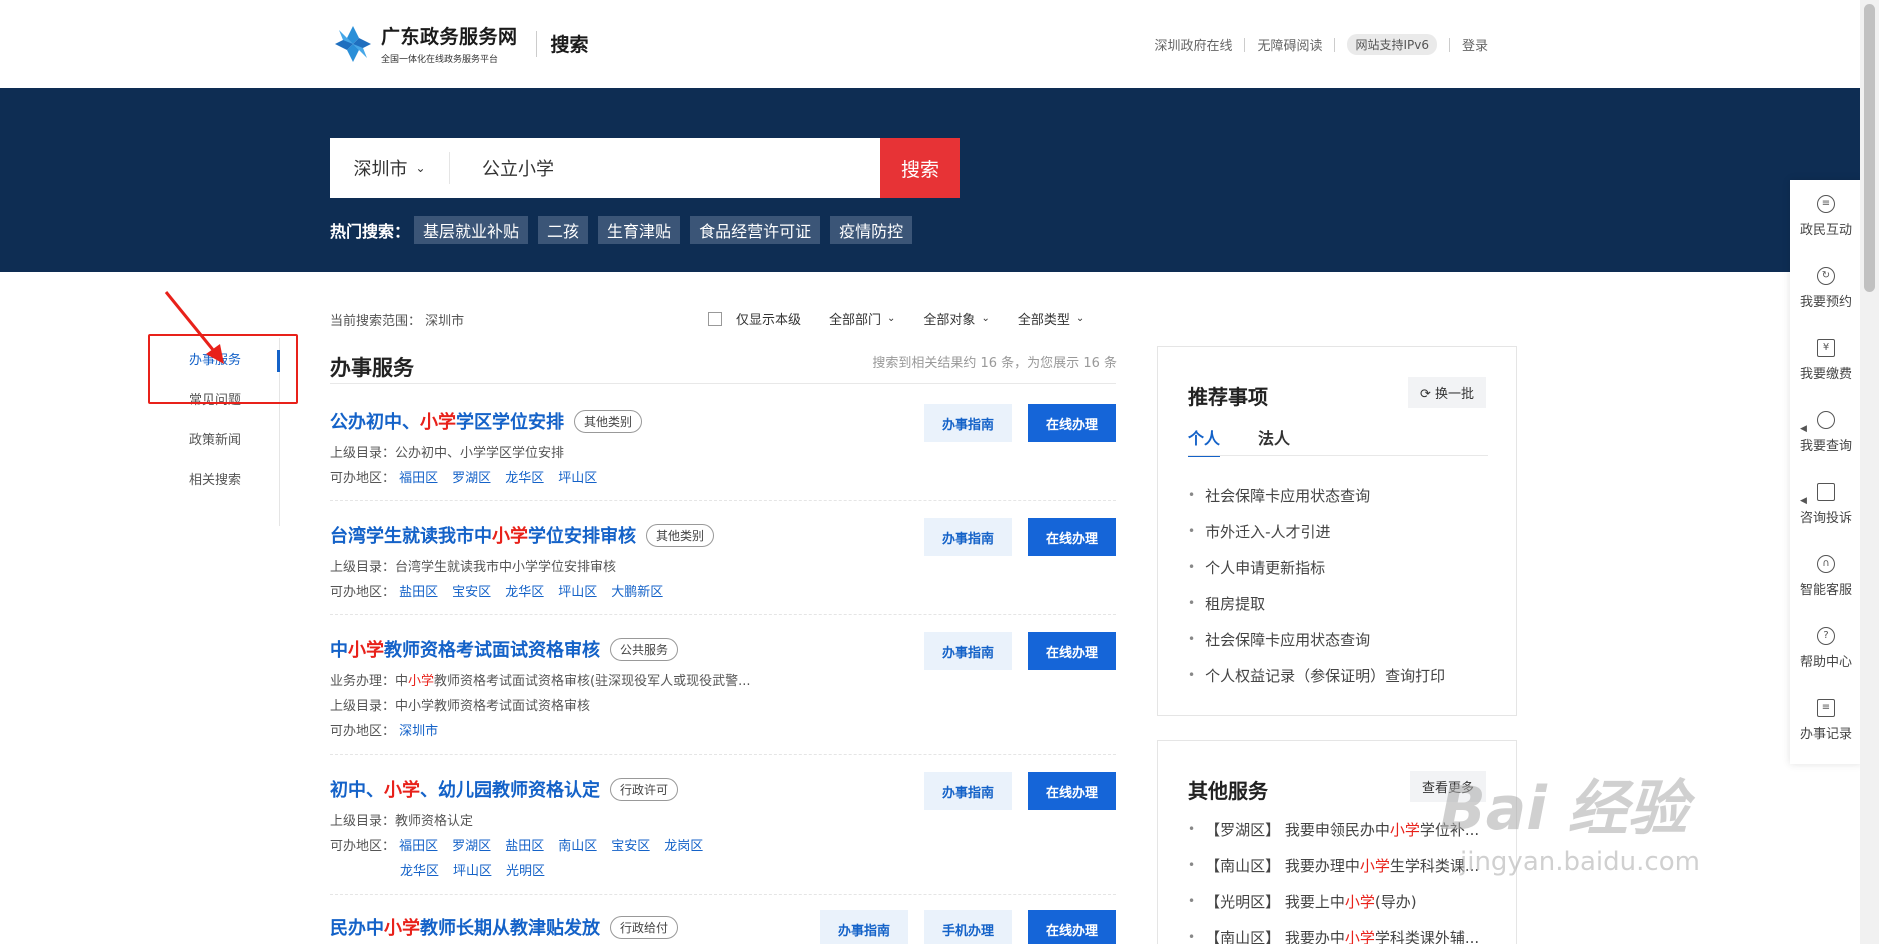 The height and width of the screenshot is (944, 1879). What do you see at coordinates (1043, 320) in the screenshot?
I see `filter-type-label: 全部类型` at bounding box center [1043, 320].